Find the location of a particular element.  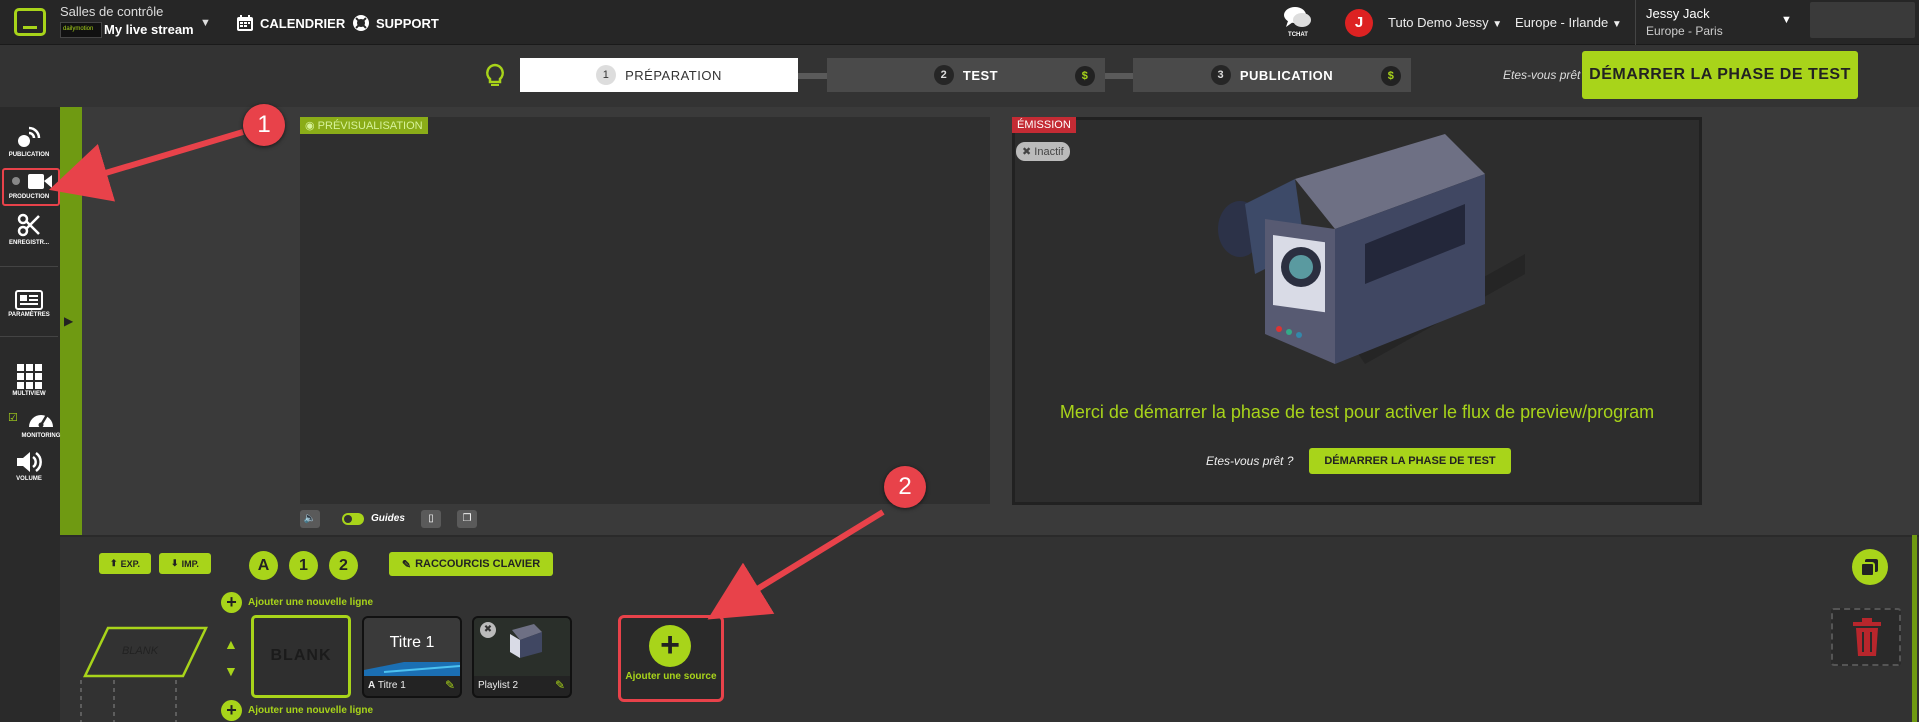

annotation-badge-2: 2 is located at coordinates (905, 487).